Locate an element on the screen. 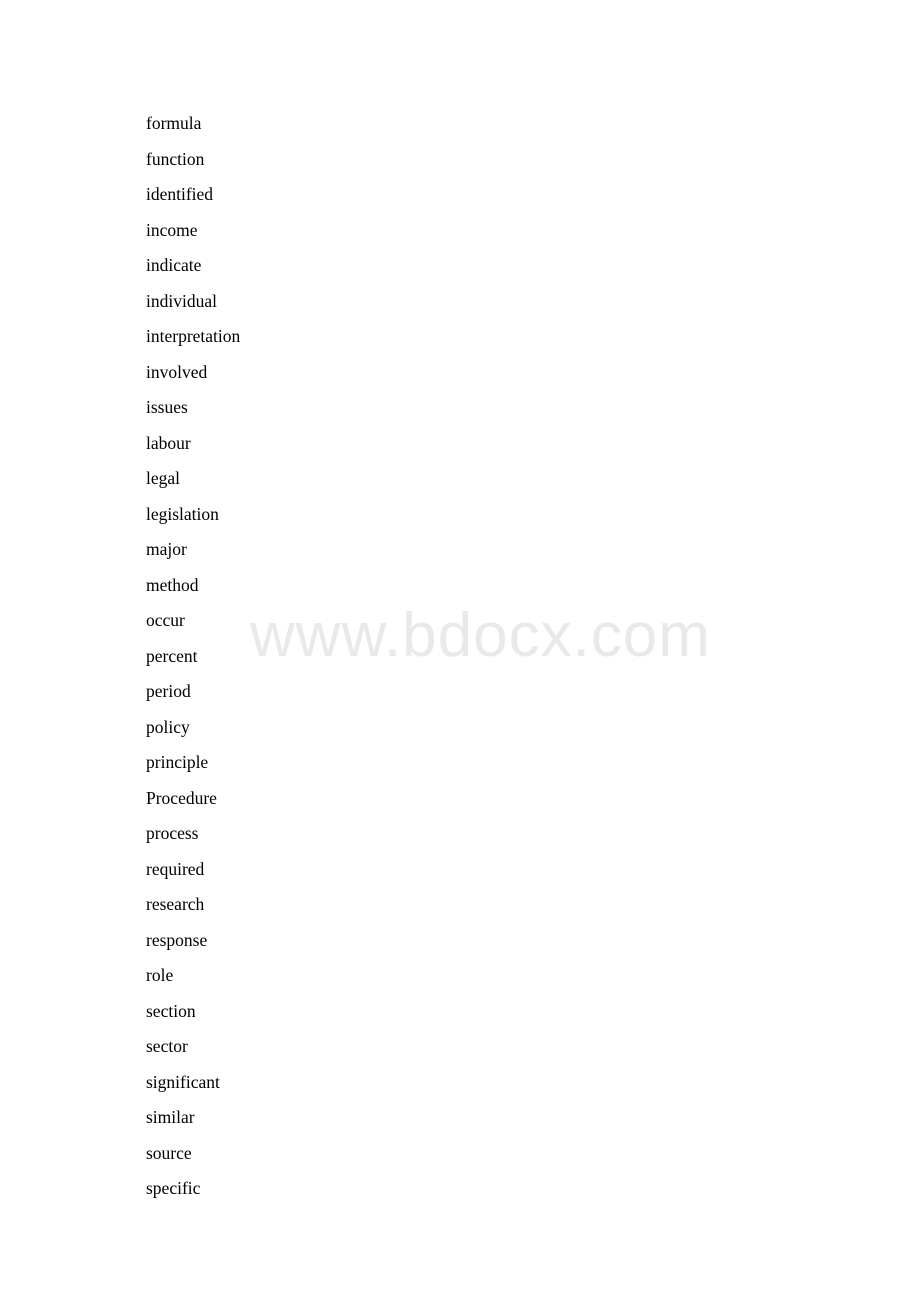 Image resolution: width=920 pixels, height=1302 pixels. list-item: involved is located at coordinates (177, 371).